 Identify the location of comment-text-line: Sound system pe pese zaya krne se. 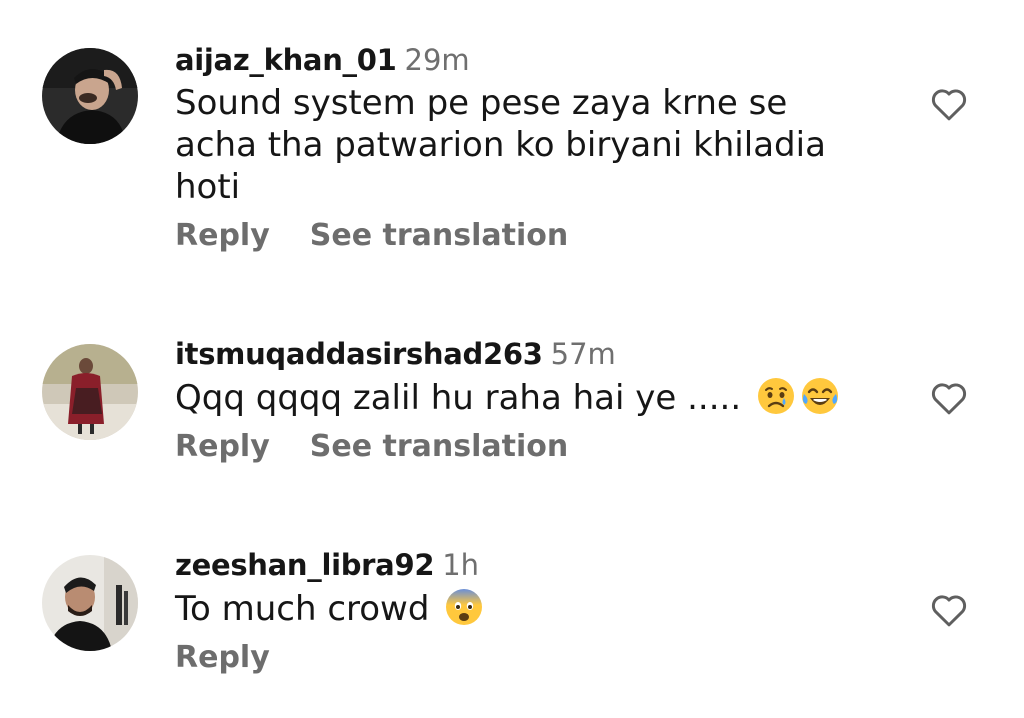
(481, 103).